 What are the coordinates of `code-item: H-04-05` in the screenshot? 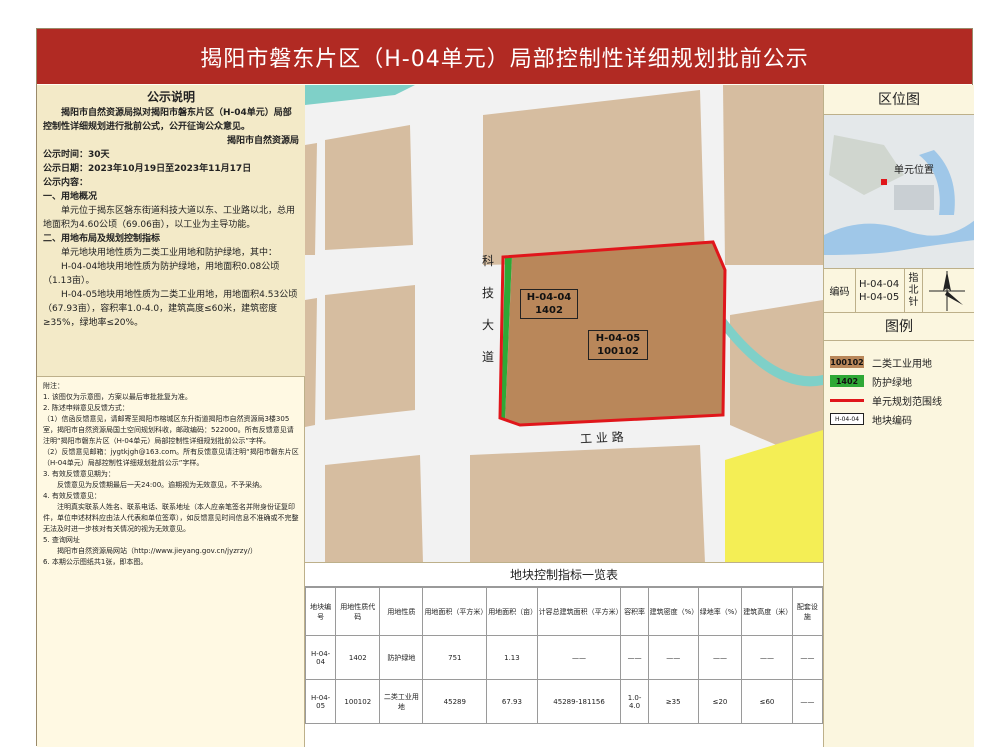 It's located at (879, 297).